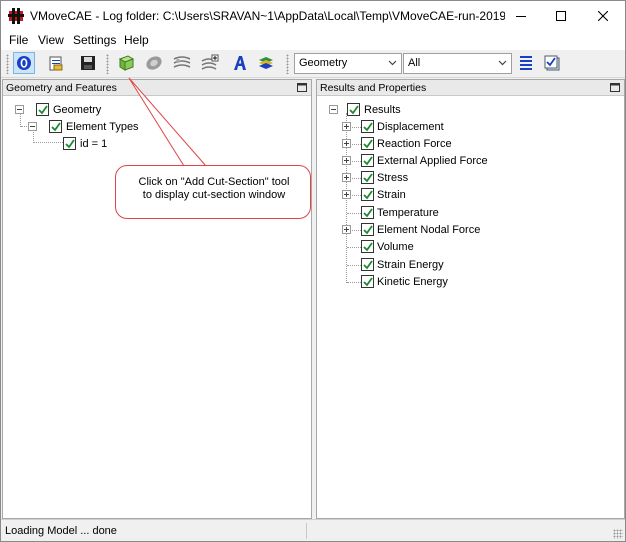  Describe the element at coordinates (373, 88) in the screenshot. I see `panel-title: Results and Properties` at that location.